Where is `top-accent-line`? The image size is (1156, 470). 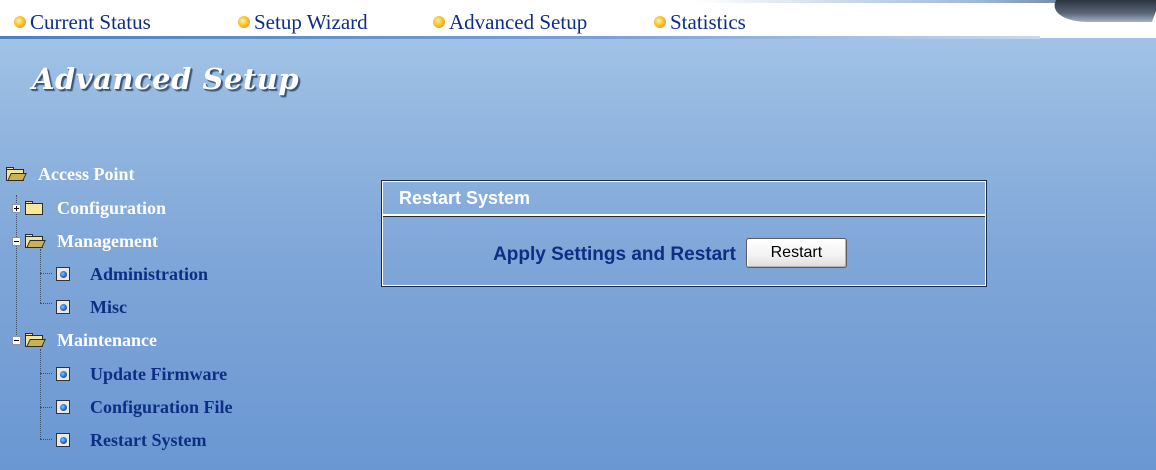
top-accent-line is located at coordinates (578, 1).